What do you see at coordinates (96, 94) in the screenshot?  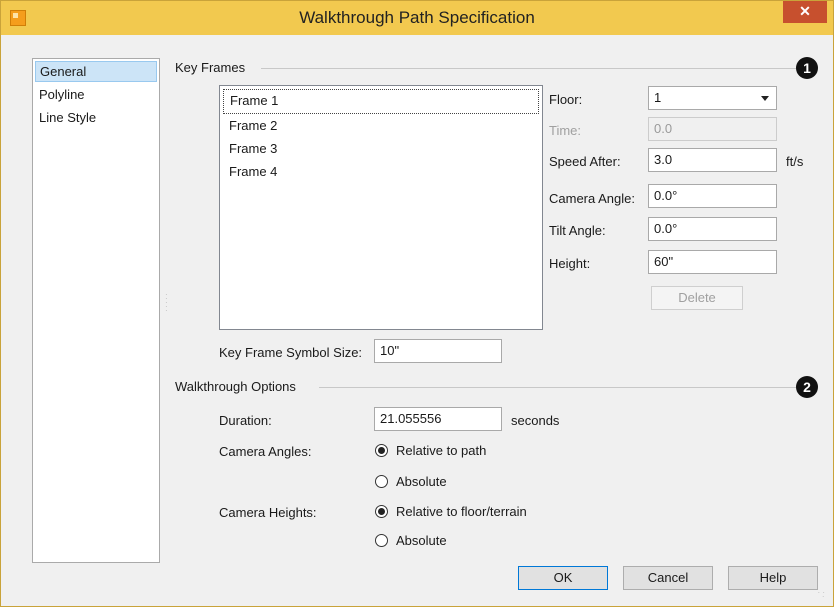 I see `nav-item-polyline: Polyline` at bounding box center [96, 94].